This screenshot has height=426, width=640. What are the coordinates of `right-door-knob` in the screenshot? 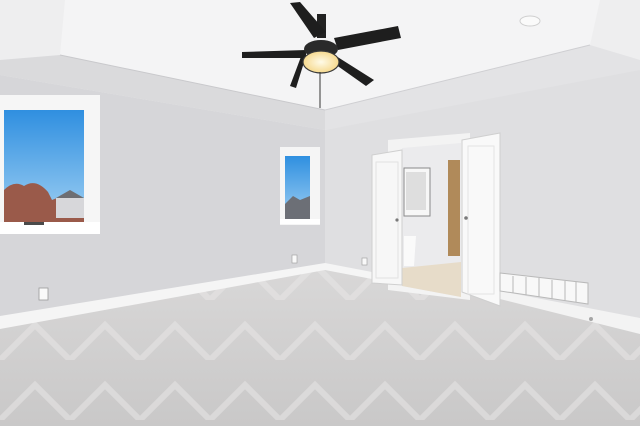 It's located at (466, 218).